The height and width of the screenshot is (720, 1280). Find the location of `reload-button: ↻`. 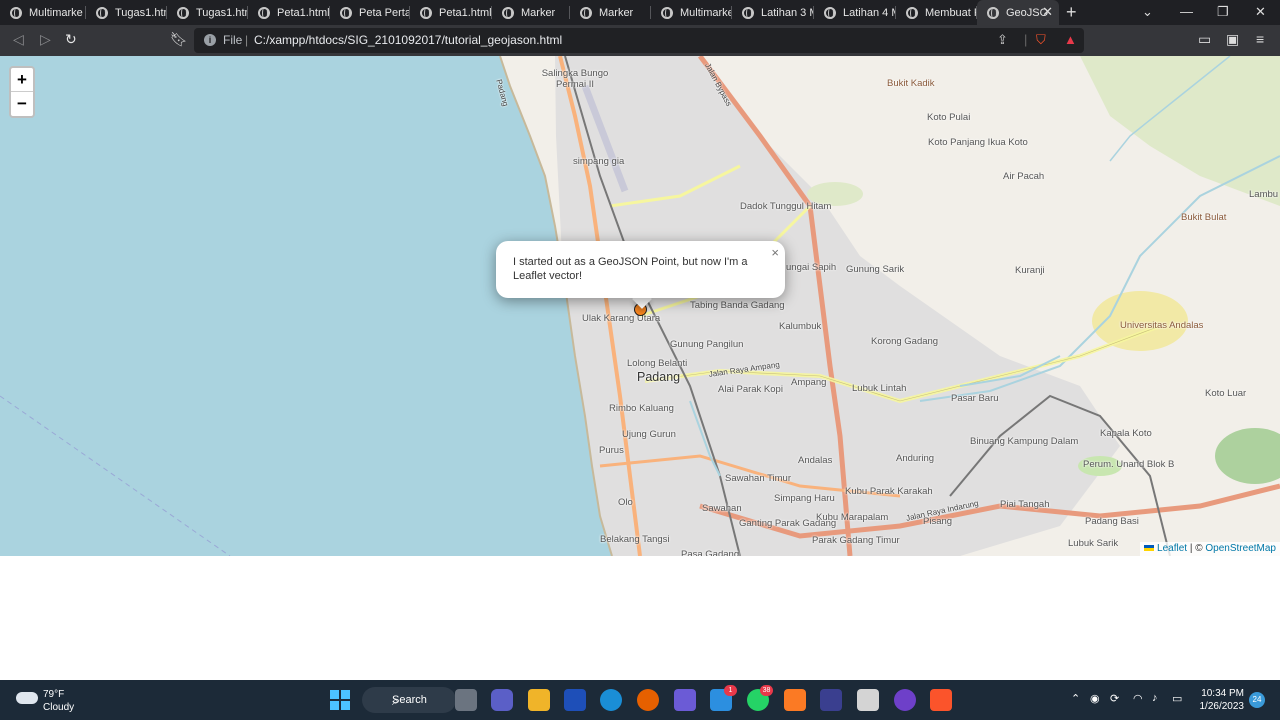

reload-button: ↻ is located at coordinates (71, 39).